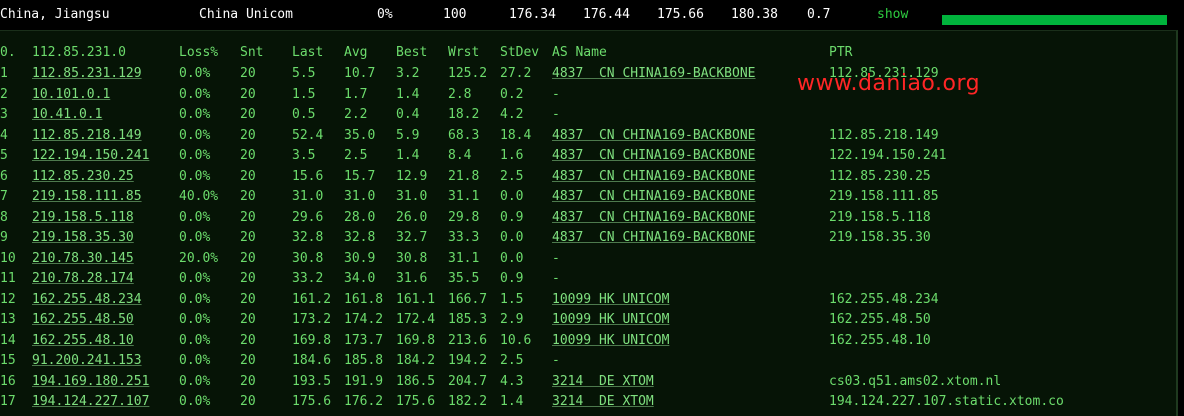 The height and width of the screenshot is (416, 1184). Describe the element at coordinates (87, 74) in the screenshot. I see `cell-host: 112.85.231.129` at that location.